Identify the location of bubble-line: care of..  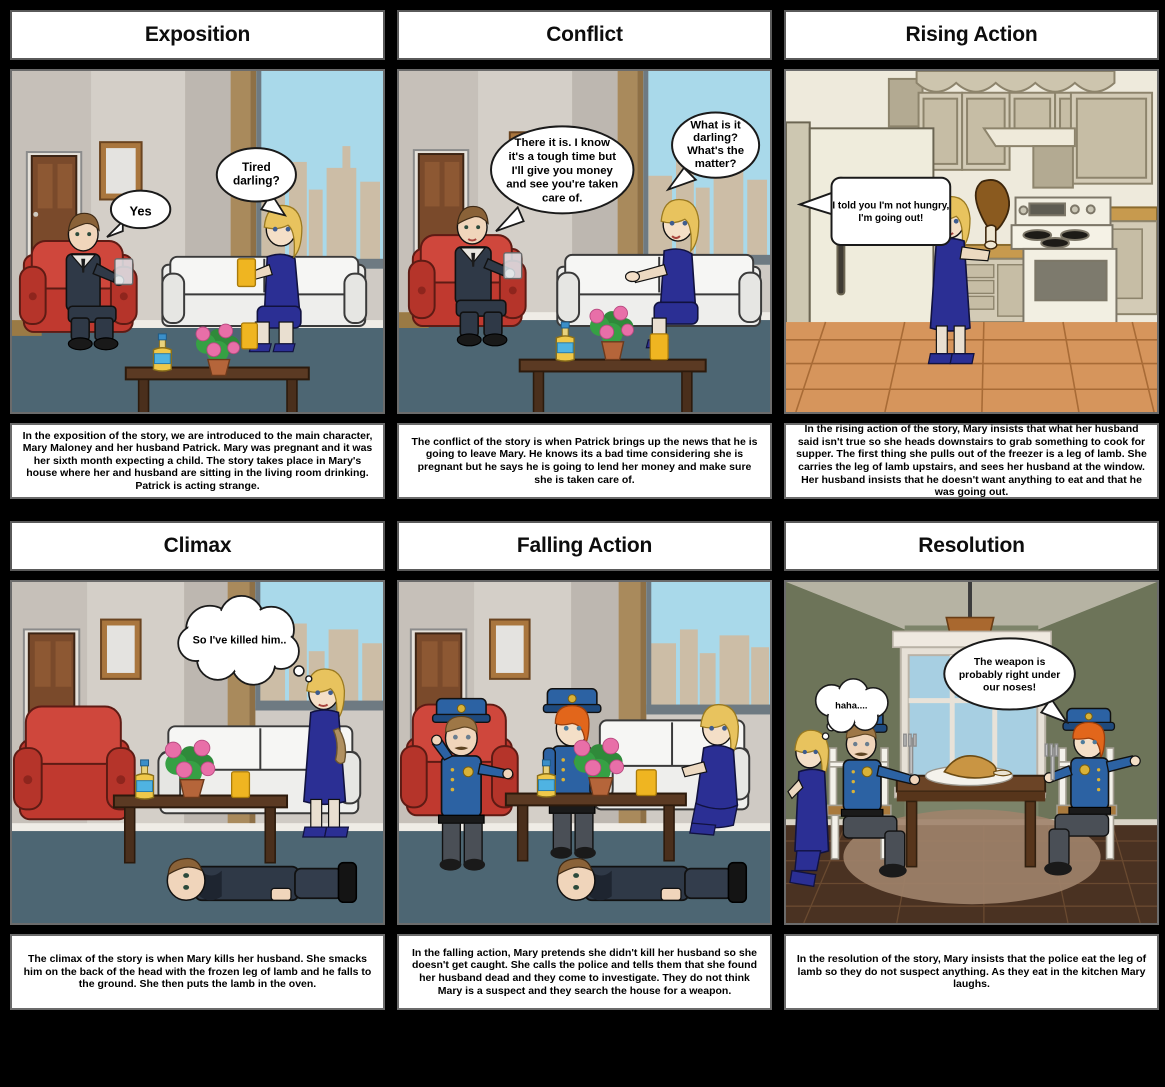
(562, 198).